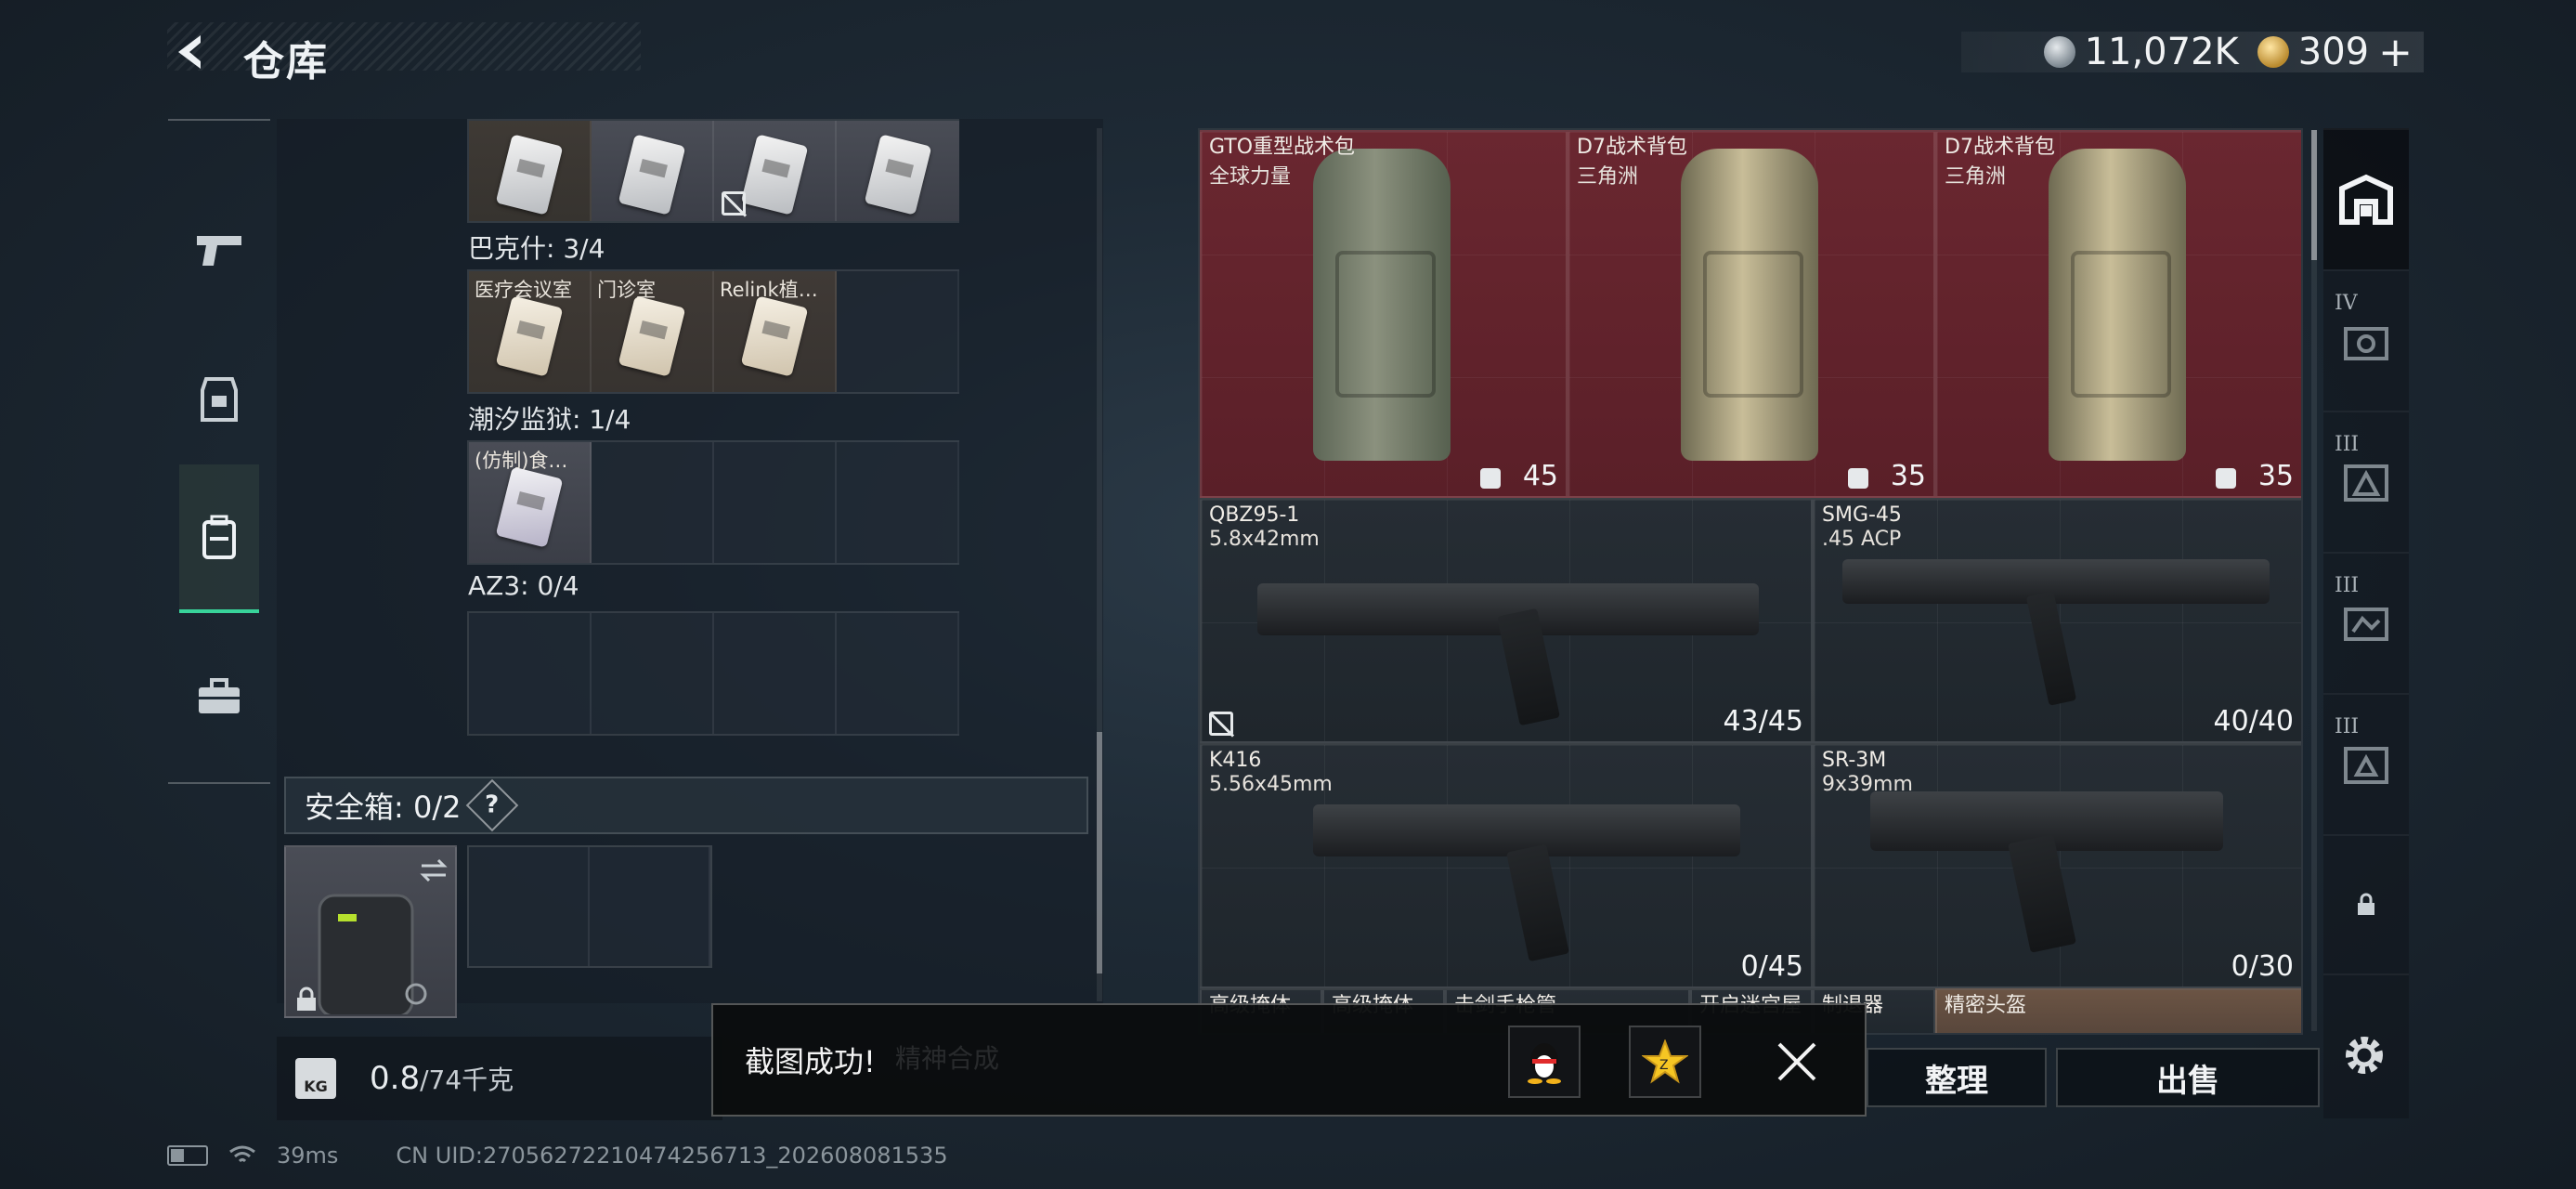 The height and width of the screenshot is (1189, 2576). I want to click on armor-vest-icon, so click(219, 399).